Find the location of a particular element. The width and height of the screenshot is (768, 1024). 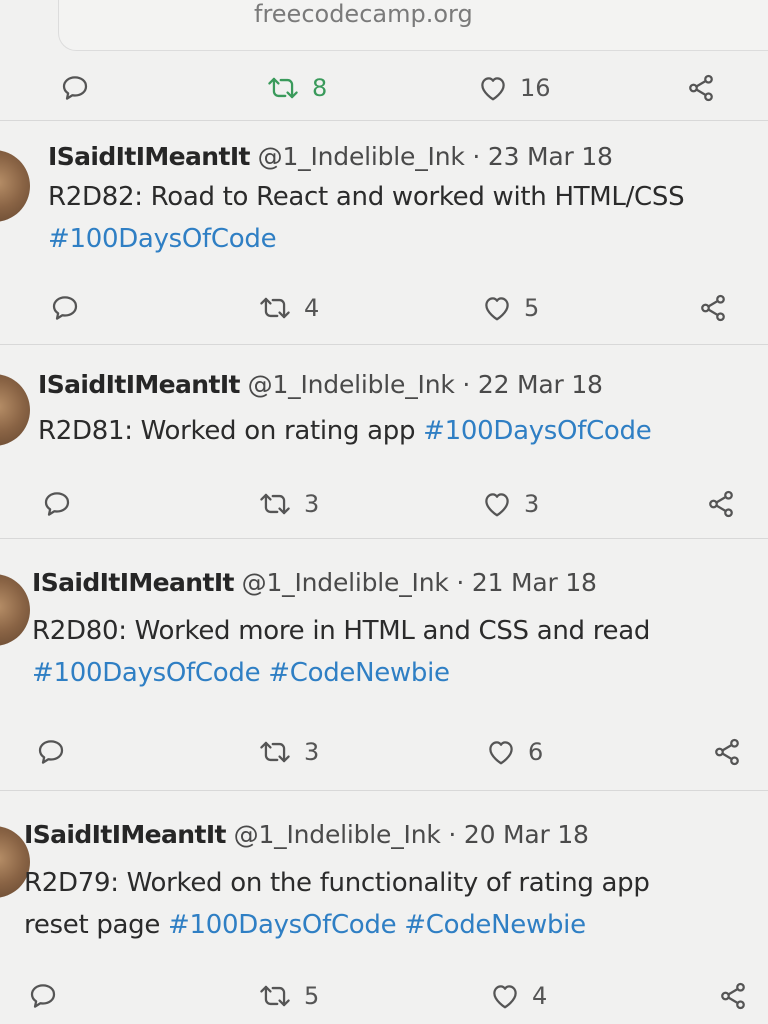

tweet-actions: 3 6 is located at coordinates (384, 752).